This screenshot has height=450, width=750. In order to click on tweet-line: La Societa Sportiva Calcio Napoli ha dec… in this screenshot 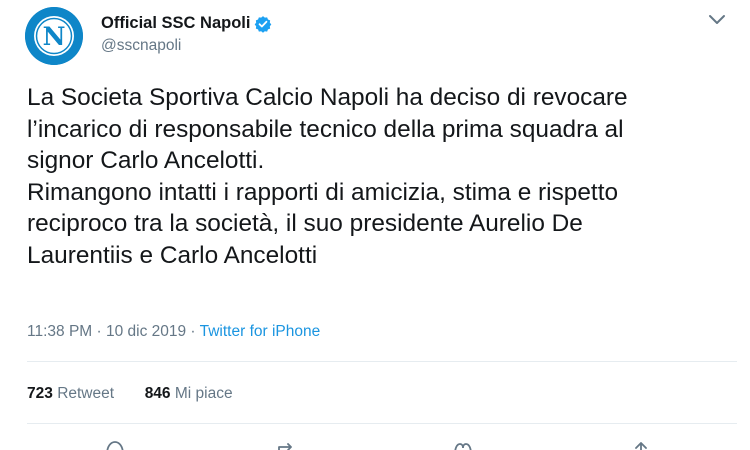, I will do `click(327, 97)`.